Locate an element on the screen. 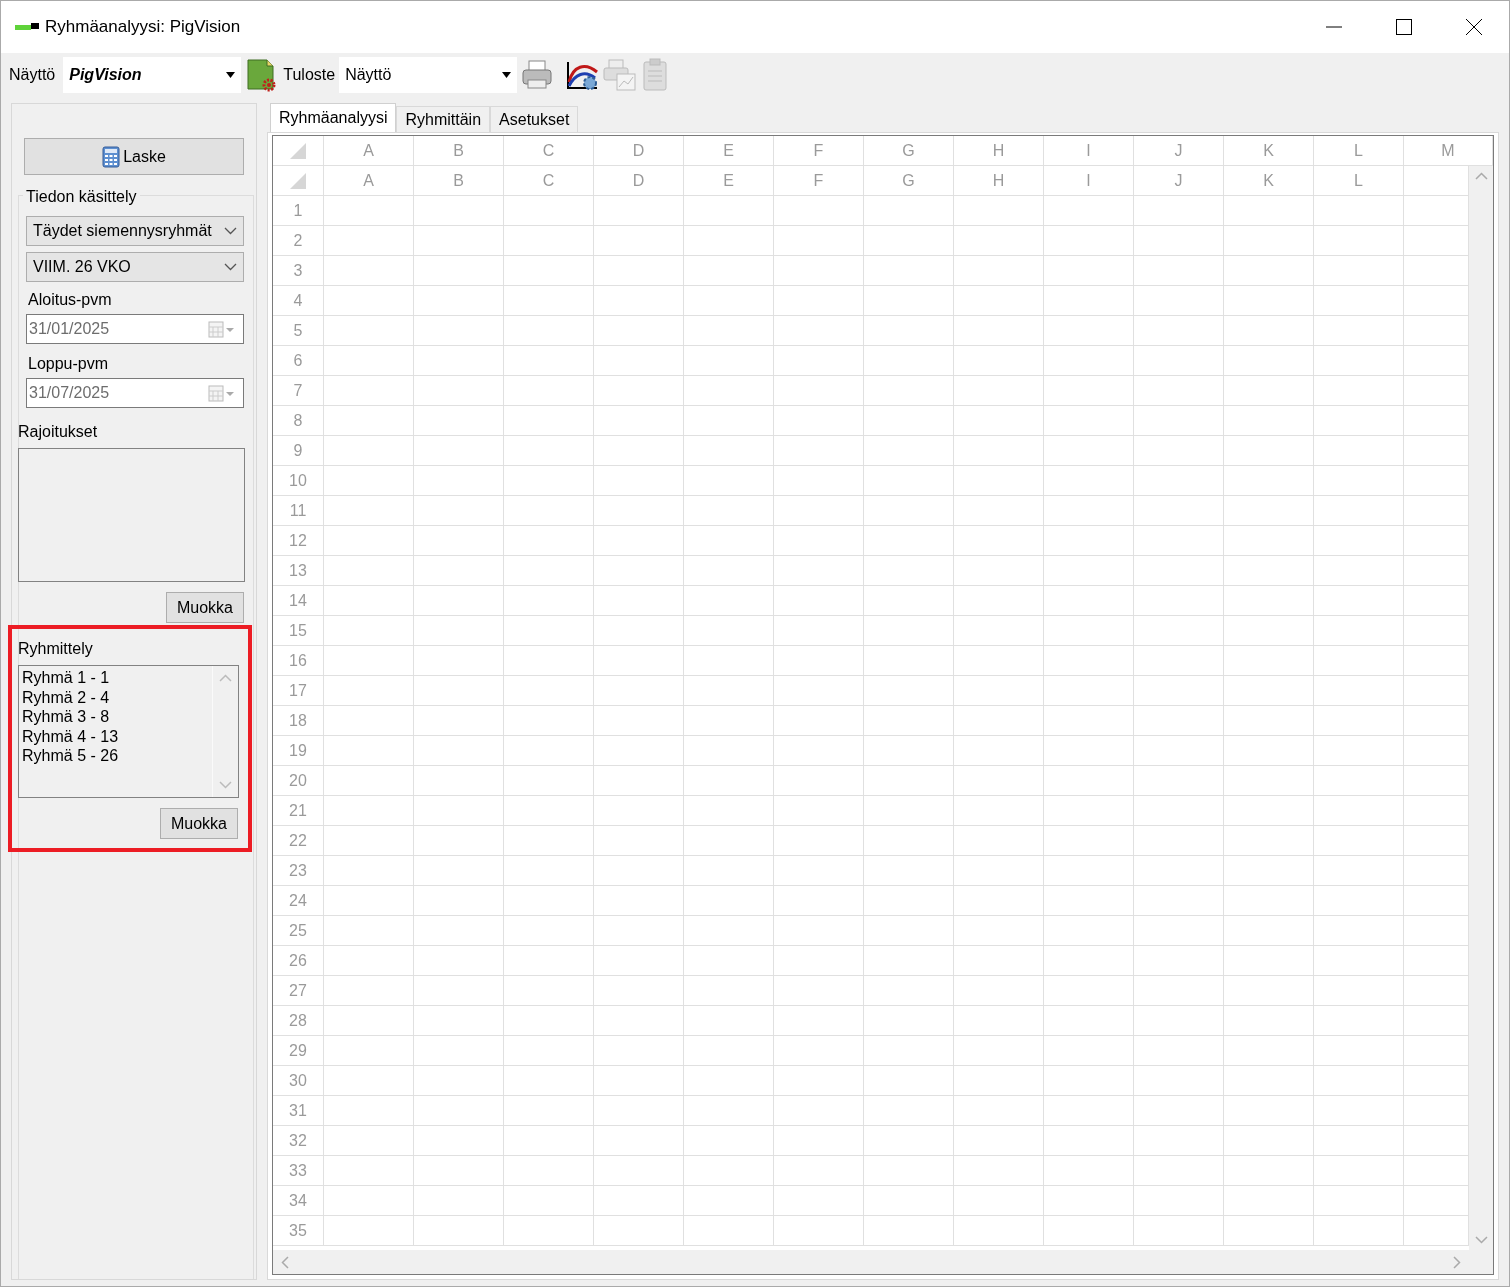  row-header: 15 is located at coordinates (298, 631).